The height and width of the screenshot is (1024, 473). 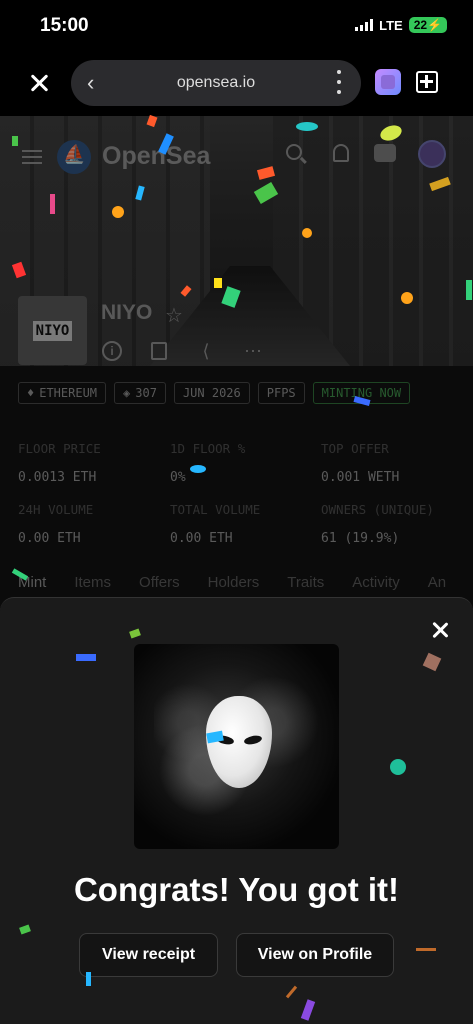 I want to click on modal-title: Congrats! You got it!, so click(x=236, y=889).